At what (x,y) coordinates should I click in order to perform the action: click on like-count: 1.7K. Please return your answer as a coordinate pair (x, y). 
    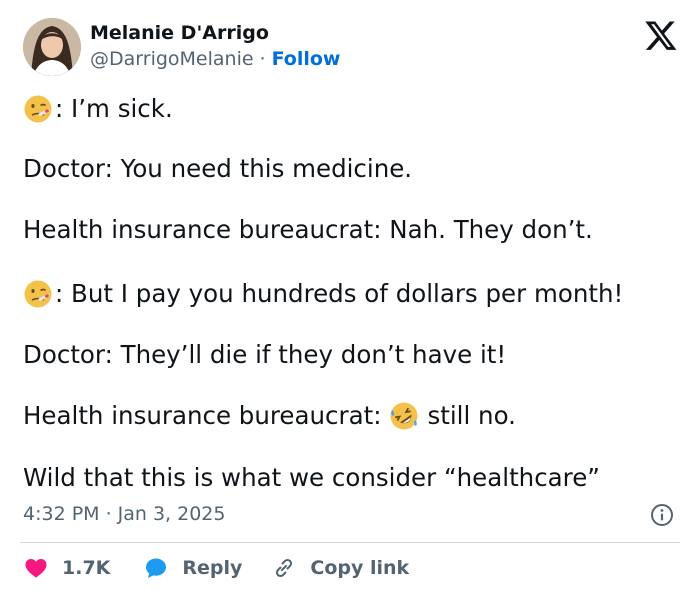
    Looking at the image, I should click on (86, 568).